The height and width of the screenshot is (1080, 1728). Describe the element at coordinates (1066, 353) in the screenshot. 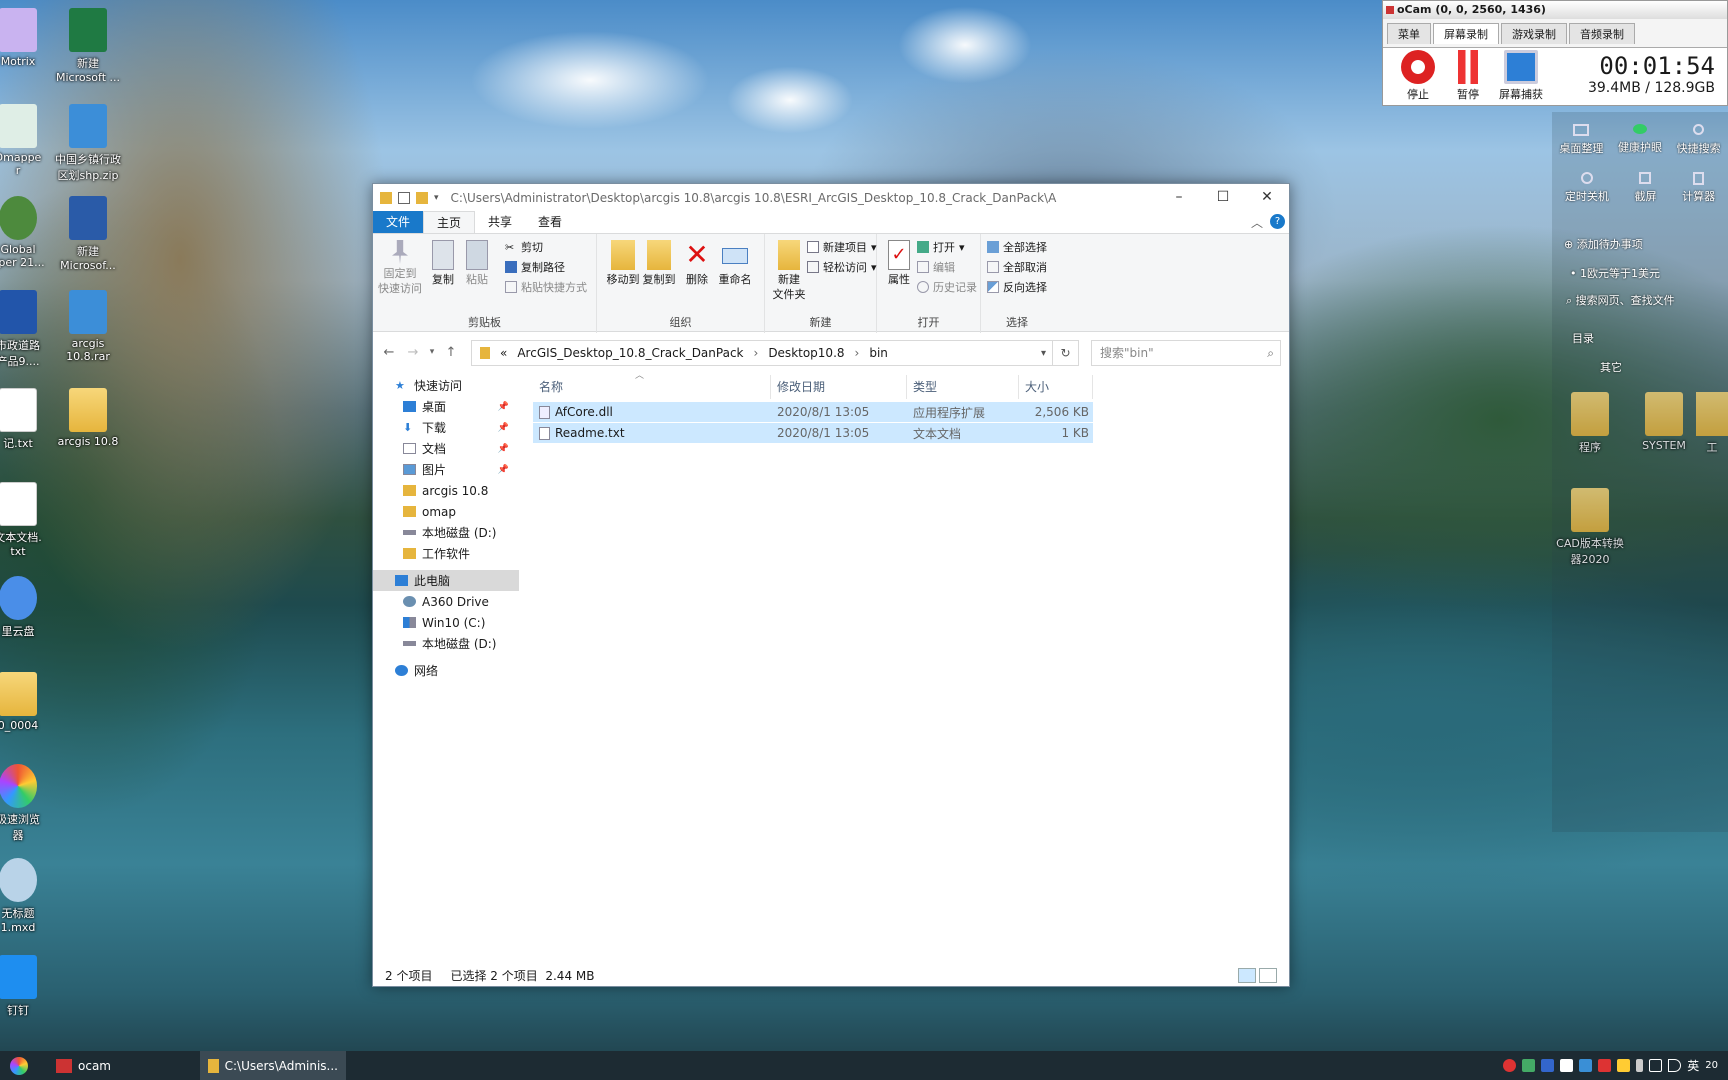

I see `refresh-button: ↻` at that location.